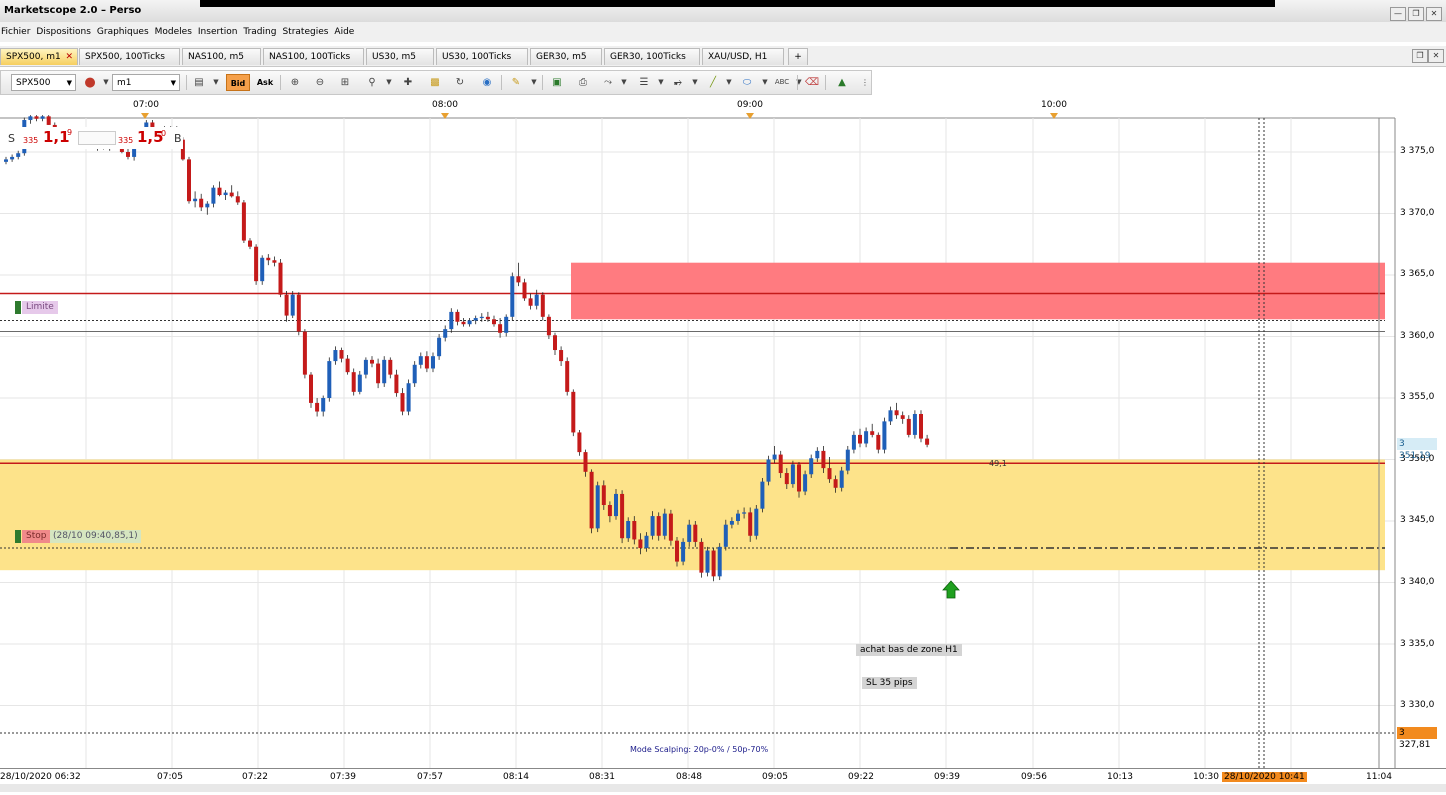 Image resolution: width=1446 pixels, height=795 pixels. I want to click on globe-icon: ◉, so click(487, 82).